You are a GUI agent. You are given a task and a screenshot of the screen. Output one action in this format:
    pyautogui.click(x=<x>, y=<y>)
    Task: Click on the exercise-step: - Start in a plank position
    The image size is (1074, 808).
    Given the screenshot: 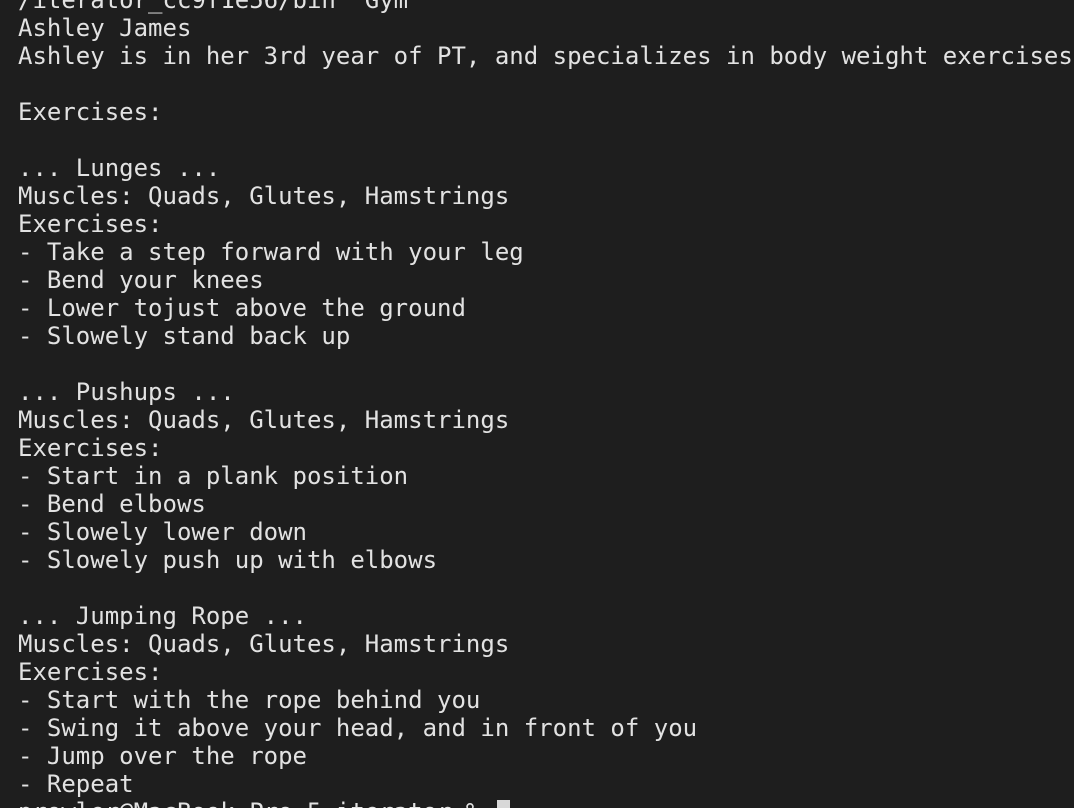 What is the action you would take?
    pyautogui.click(x=213, y=476)
    